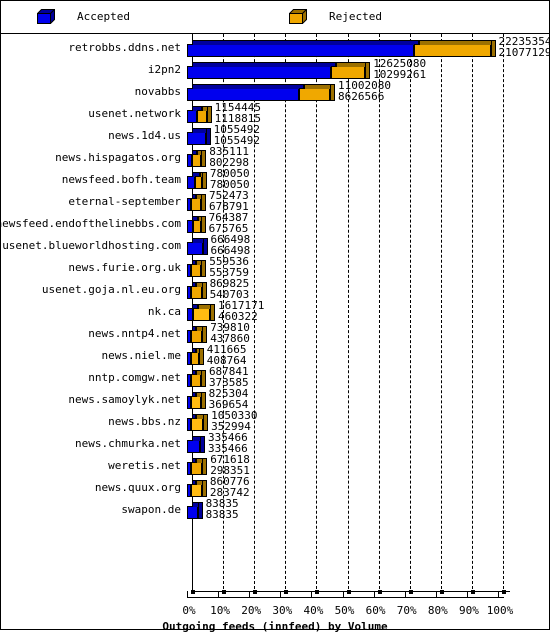  Describe the element at coordinates (298, 16) in the screenshot. I see `cube-icon` at that location.